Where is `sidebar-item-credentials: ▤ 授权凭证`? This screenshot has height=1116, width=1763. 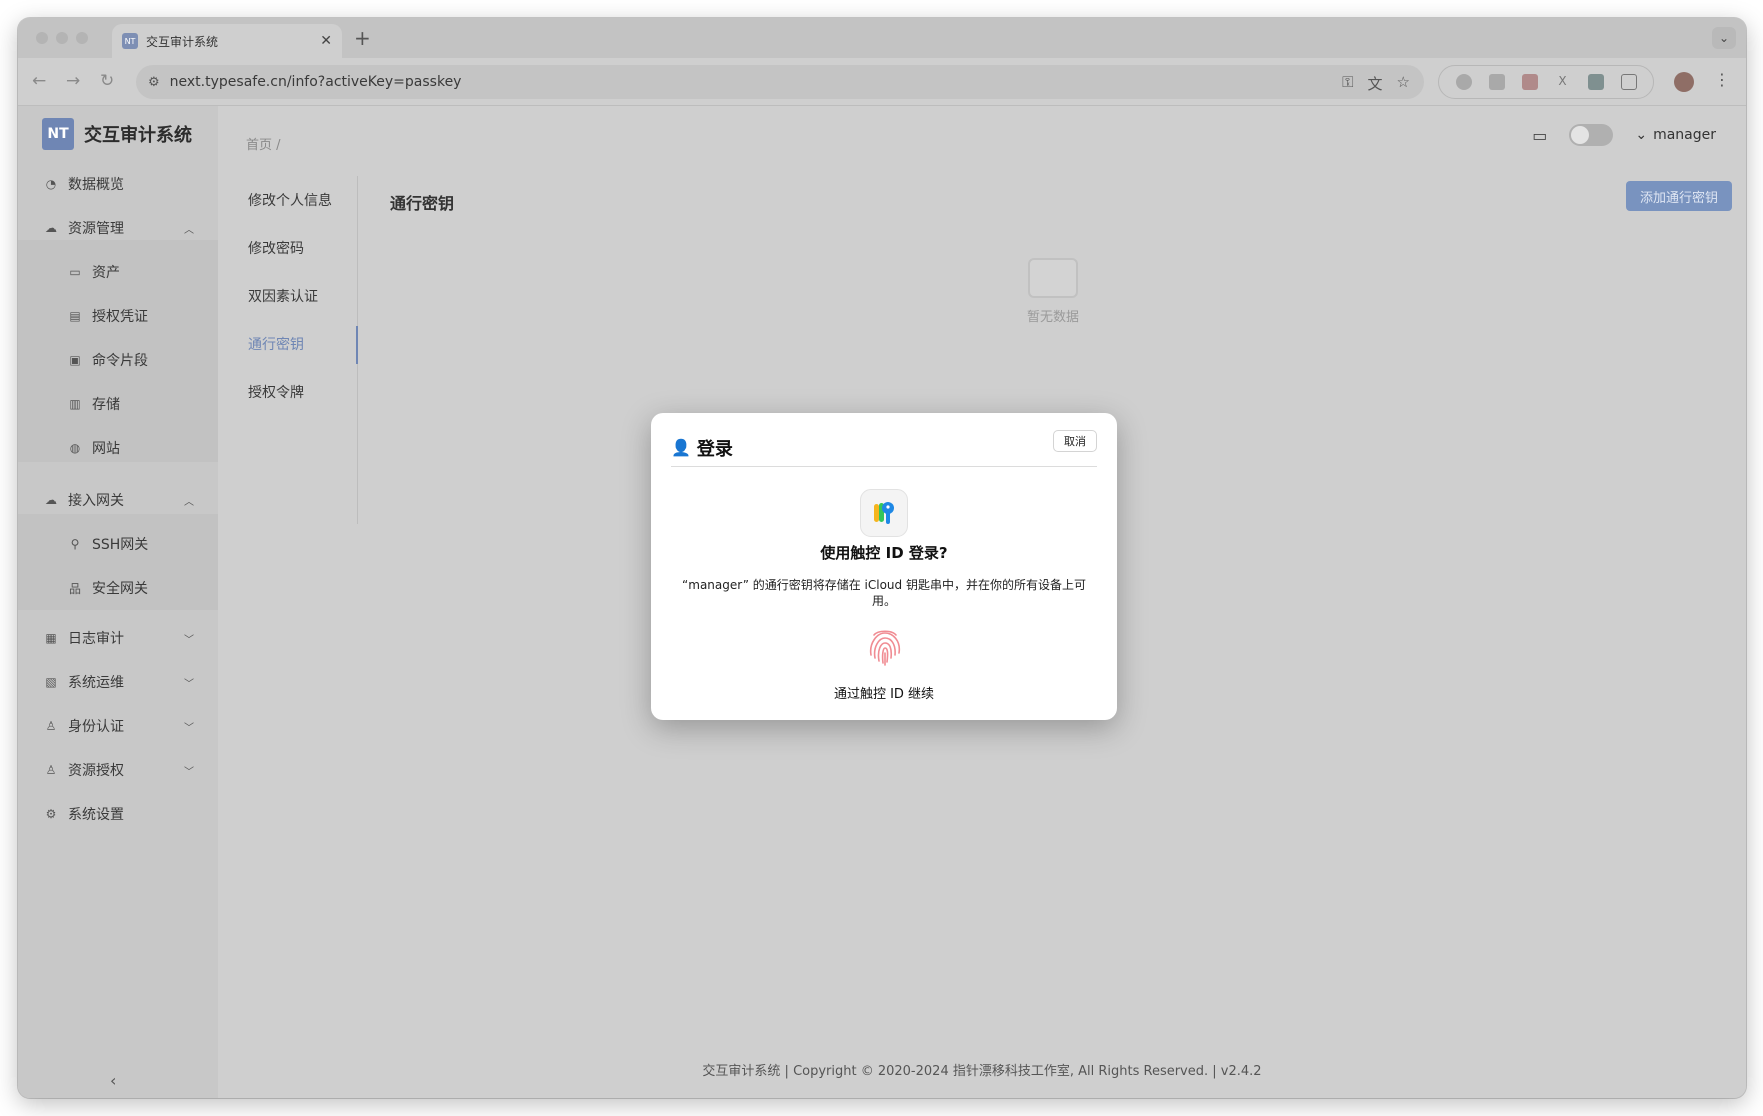 sidebar-item-credentials: ▤ 授权凭证 is located at coordinates (118, 316).